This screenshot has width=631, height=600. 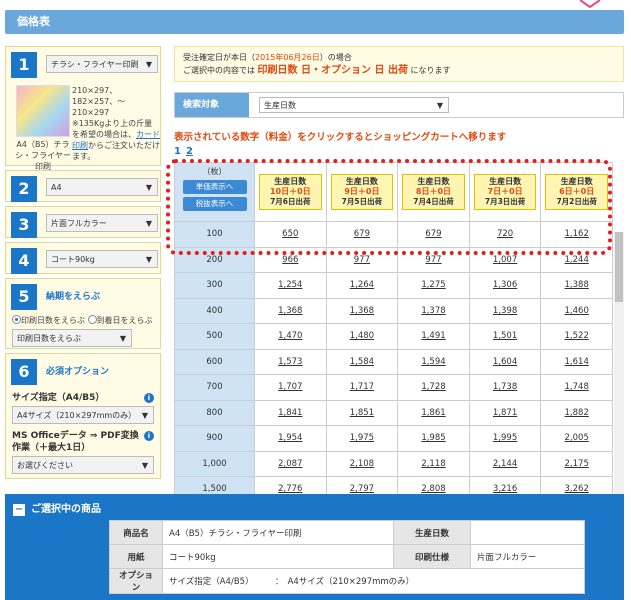 What do you see at coordinates (290, 412) in the screenshot?
I see `price-link: 1,841` at bounding box center [290, 412].